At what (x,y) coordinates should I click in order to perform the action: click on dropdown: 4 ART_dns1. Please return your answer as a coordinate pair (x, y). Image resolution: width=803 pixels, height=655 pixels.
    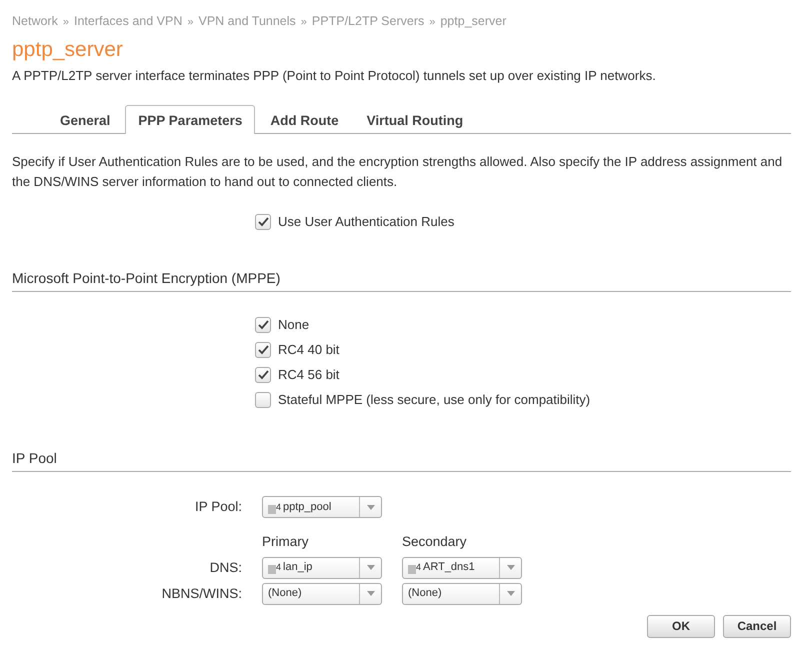
    Looking at the image, I should click on (462, 567).